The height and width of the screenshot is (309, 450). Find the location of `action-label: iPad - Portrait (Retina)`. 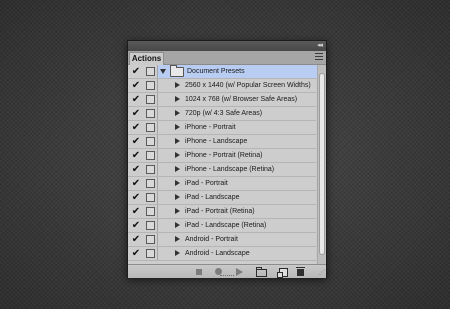

action-label: iPad - Portrait (Retina) is located at coordinates (220, 211).